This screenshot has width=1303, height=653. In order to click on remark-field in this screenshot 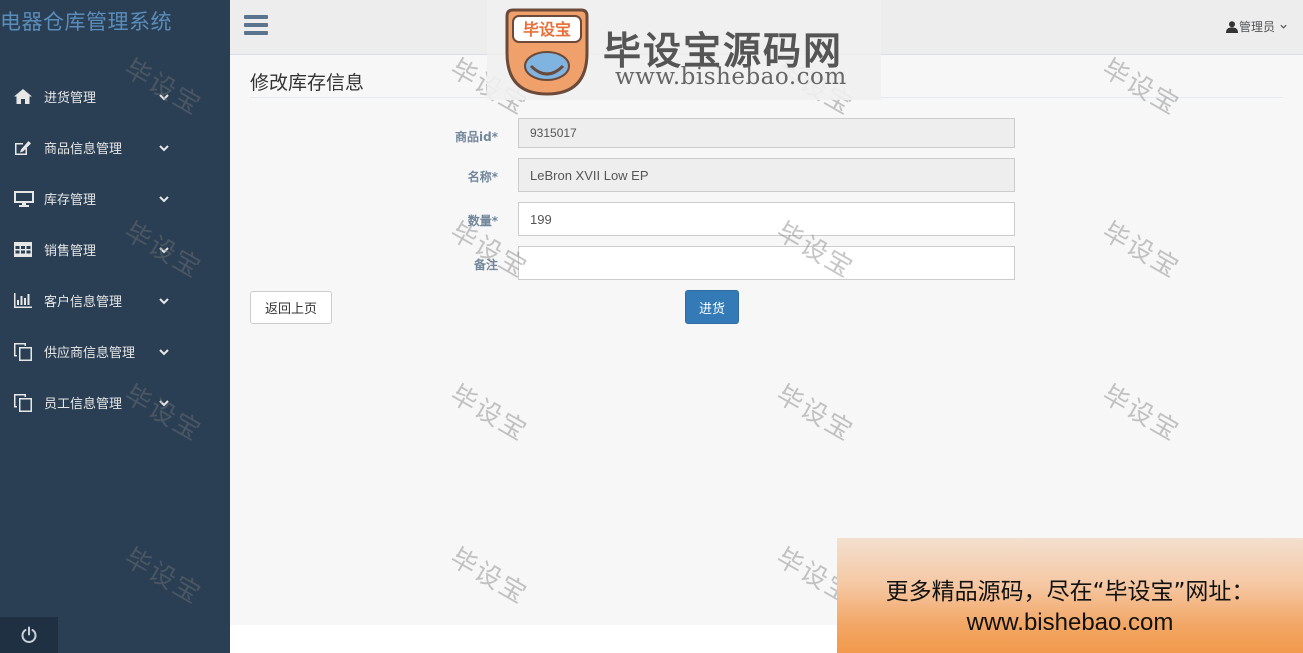, I will do `click(766, 263)`.